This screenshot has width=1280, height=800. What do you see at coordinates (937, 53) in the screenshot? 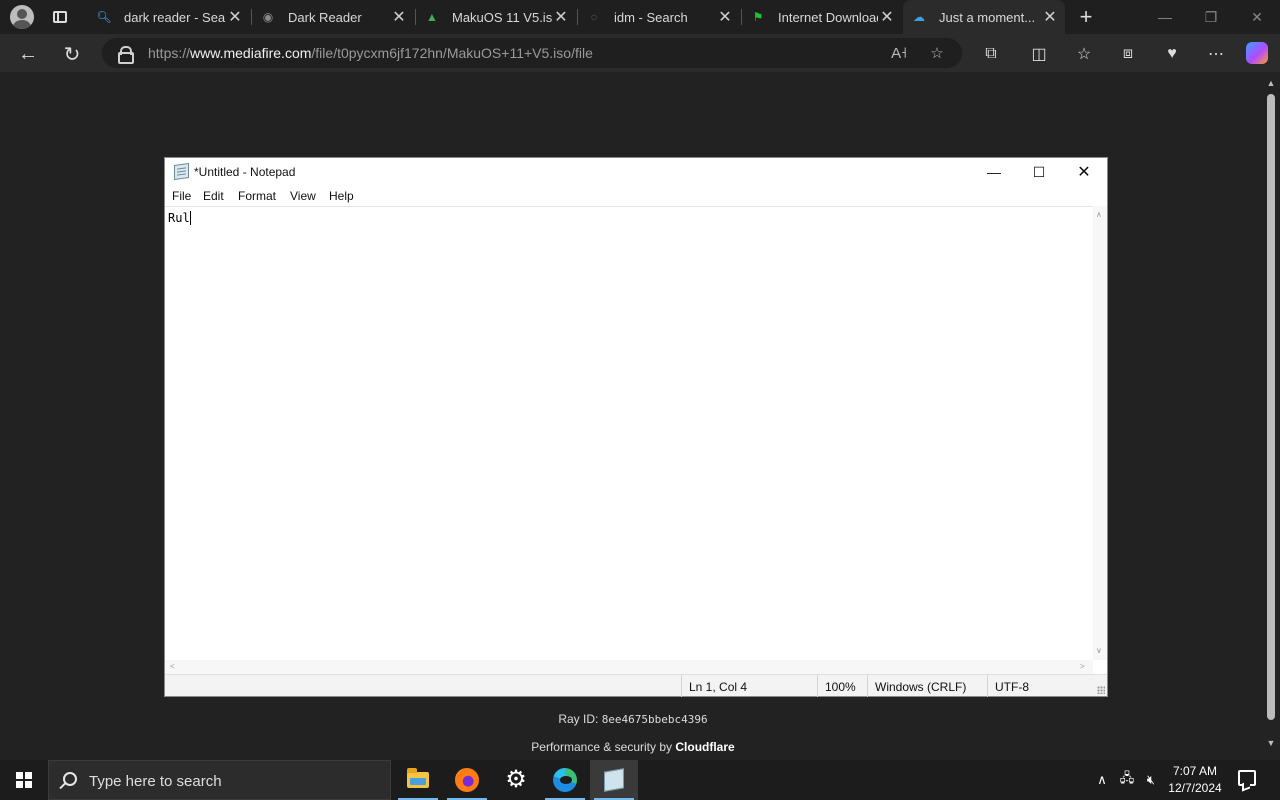
I see `favorite-star-icon: ☆` at bounding box center [937, 53].